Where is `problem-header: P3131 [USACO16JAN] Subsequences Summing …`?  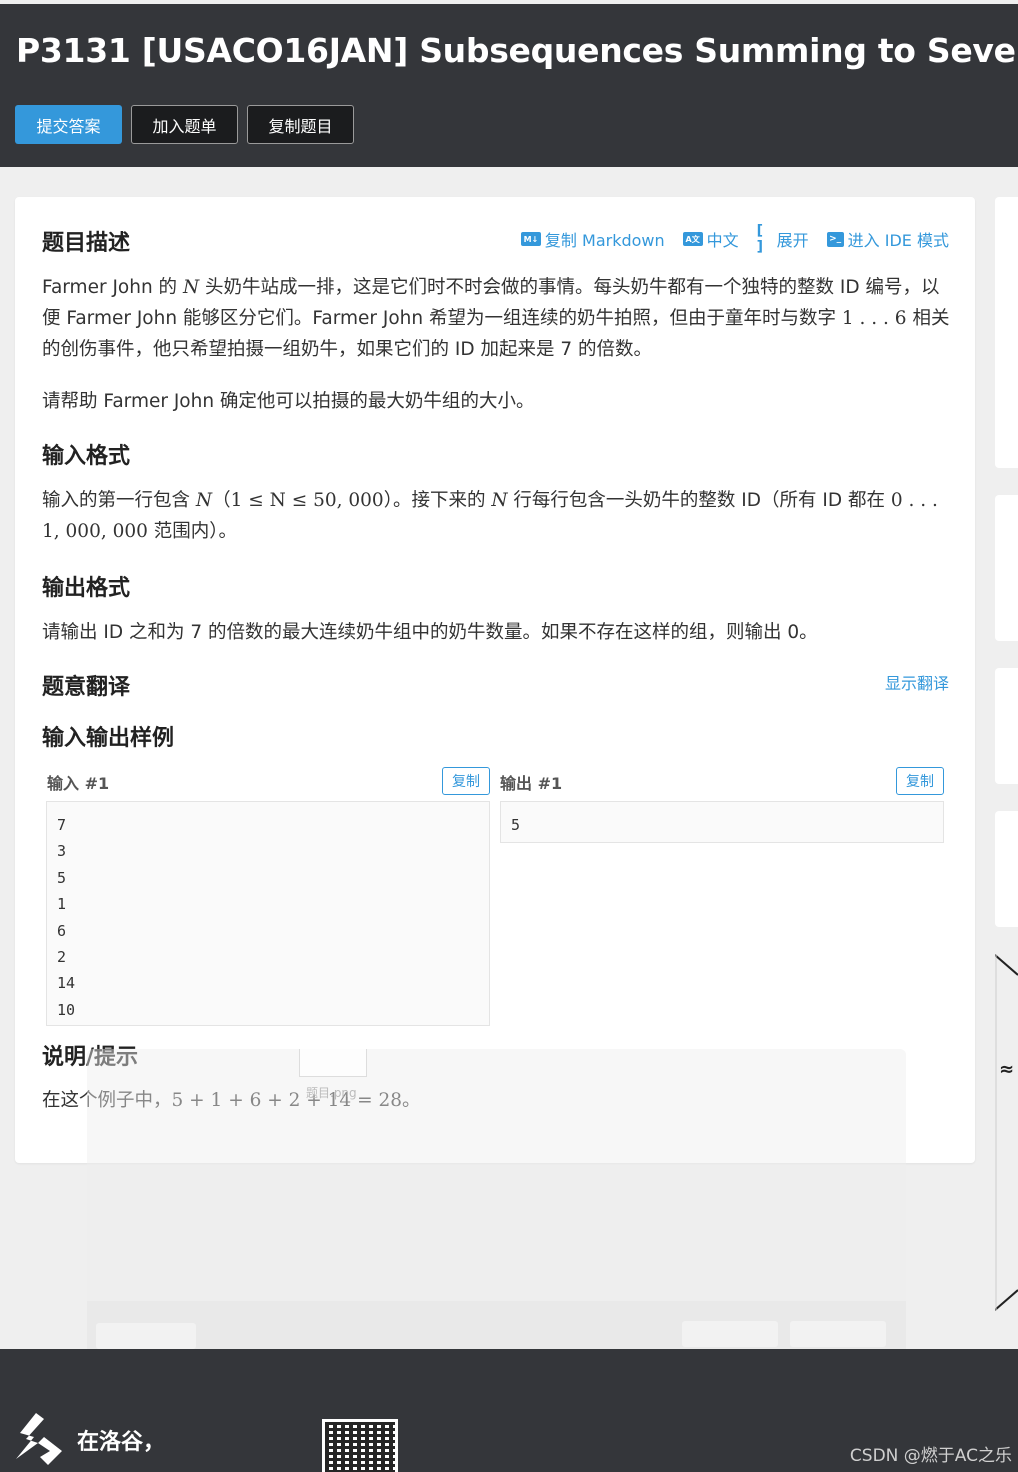
problem-header: P3131 [USACO16JAN] Subsequences Summing … is located at coordinates (509, 85).